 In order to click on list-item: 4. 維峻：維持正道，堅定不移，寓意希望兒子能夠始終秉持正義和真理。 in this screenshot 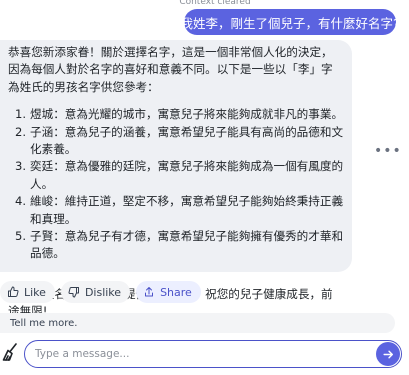, I will do `click(176, 210)`.